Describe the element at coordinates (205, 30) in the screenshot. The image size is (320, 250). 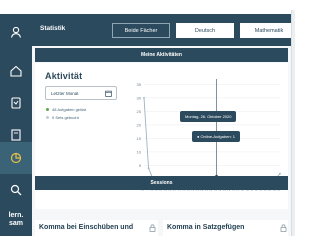
I see `tab-german: Deutsch` at that location.